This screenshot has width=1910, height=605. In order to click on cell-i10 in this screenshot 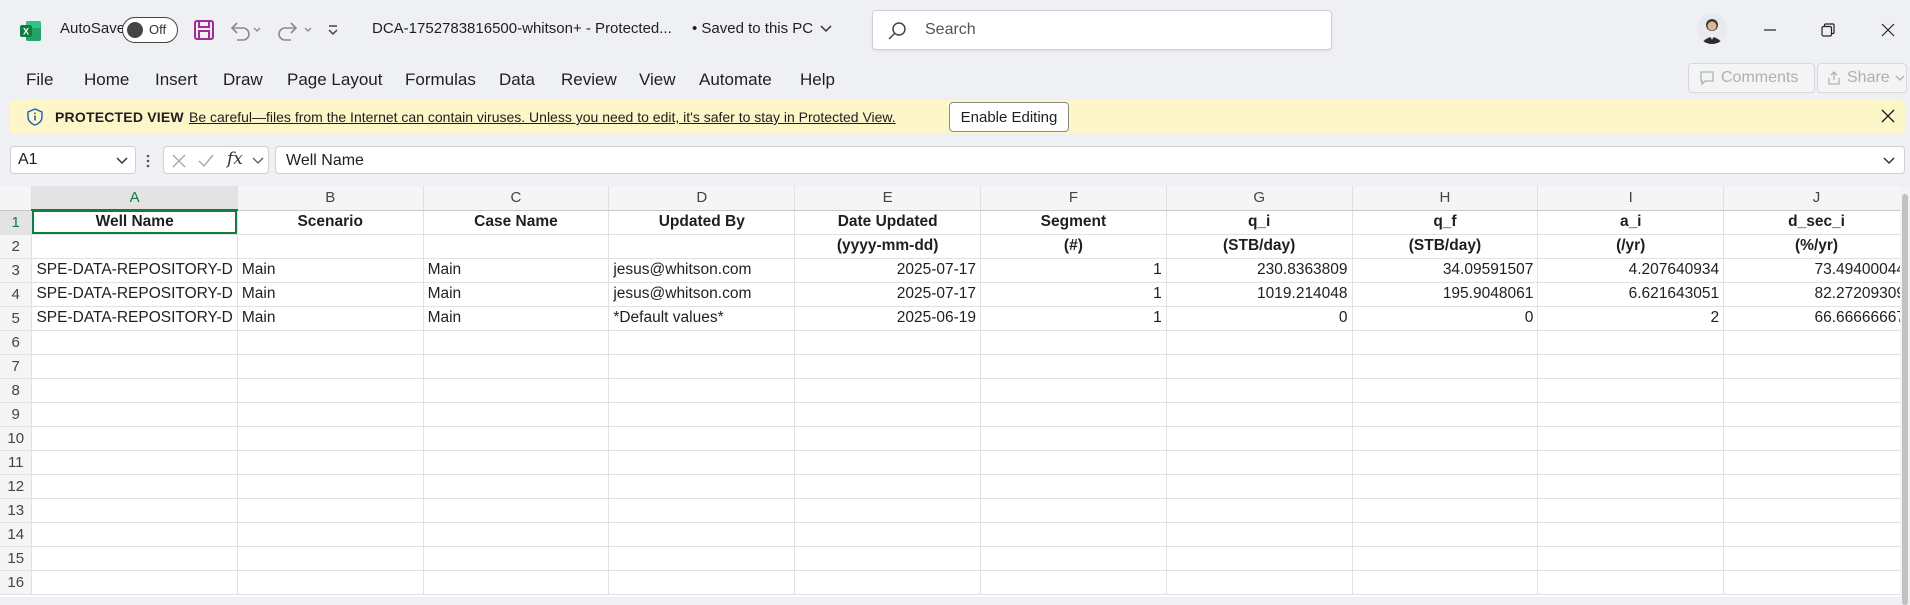, I will do `click(1631, 438)`.